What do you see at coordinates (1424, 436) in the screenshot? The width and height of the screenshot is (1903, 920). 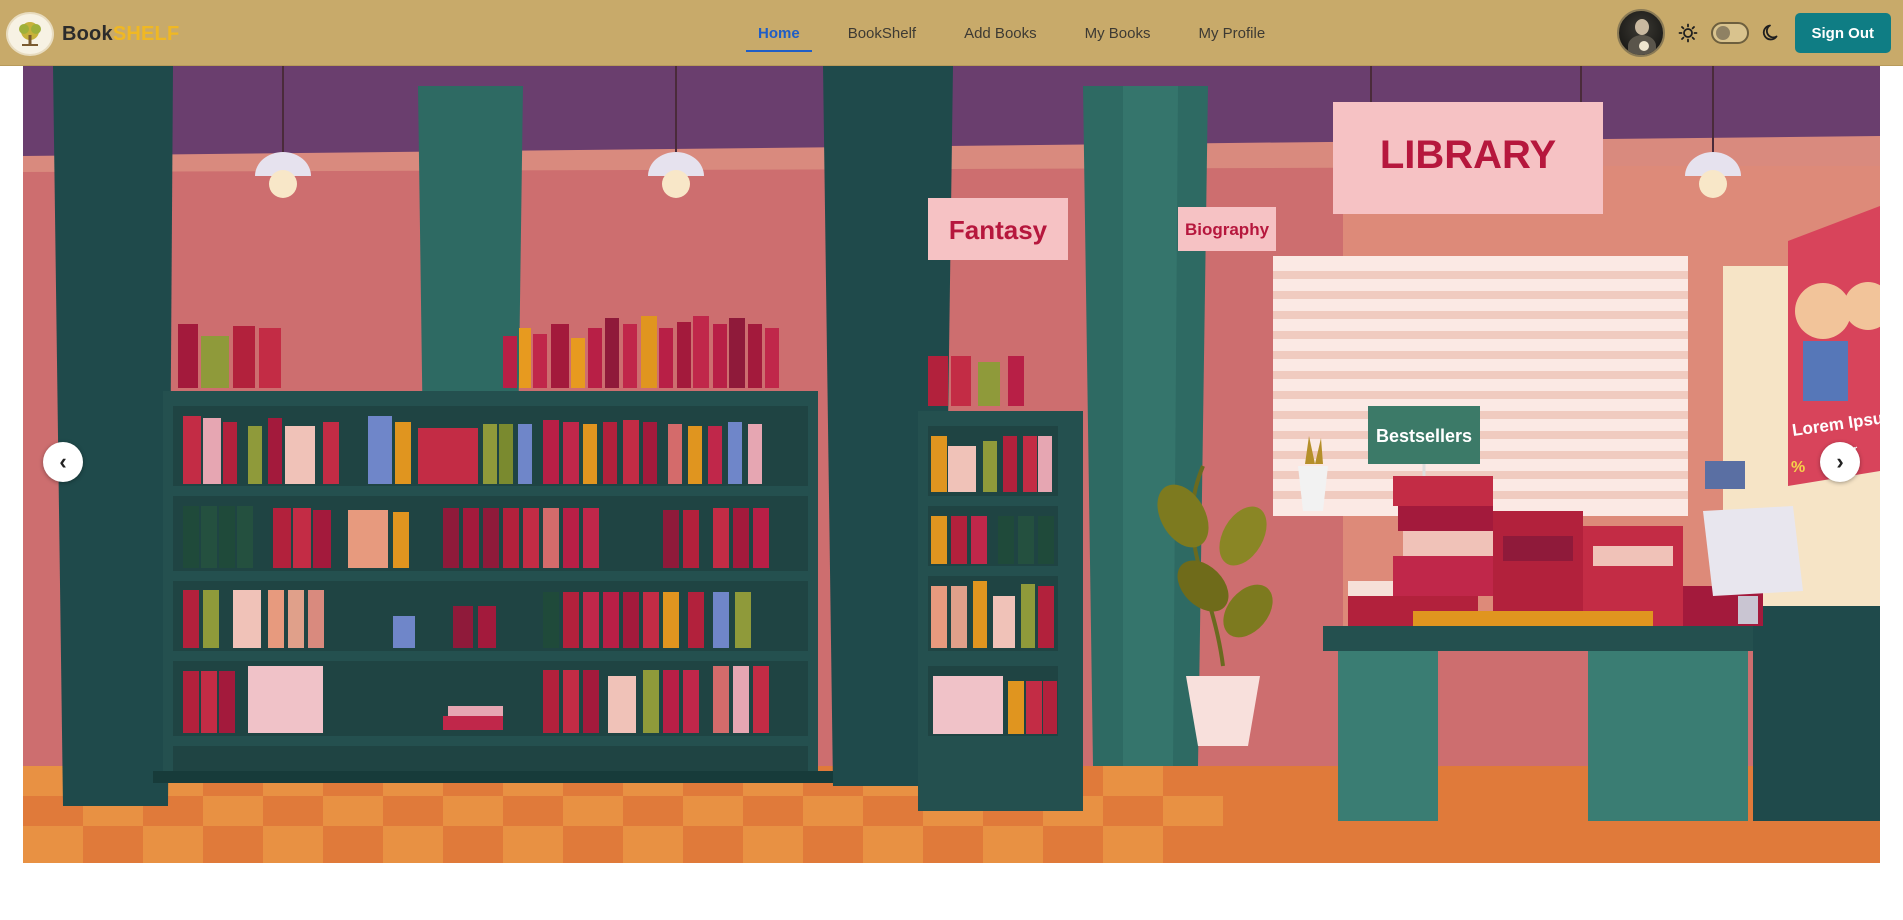 I see `bestsellers-sign-text: Bestsellers` at bounding box center [1424, 436].